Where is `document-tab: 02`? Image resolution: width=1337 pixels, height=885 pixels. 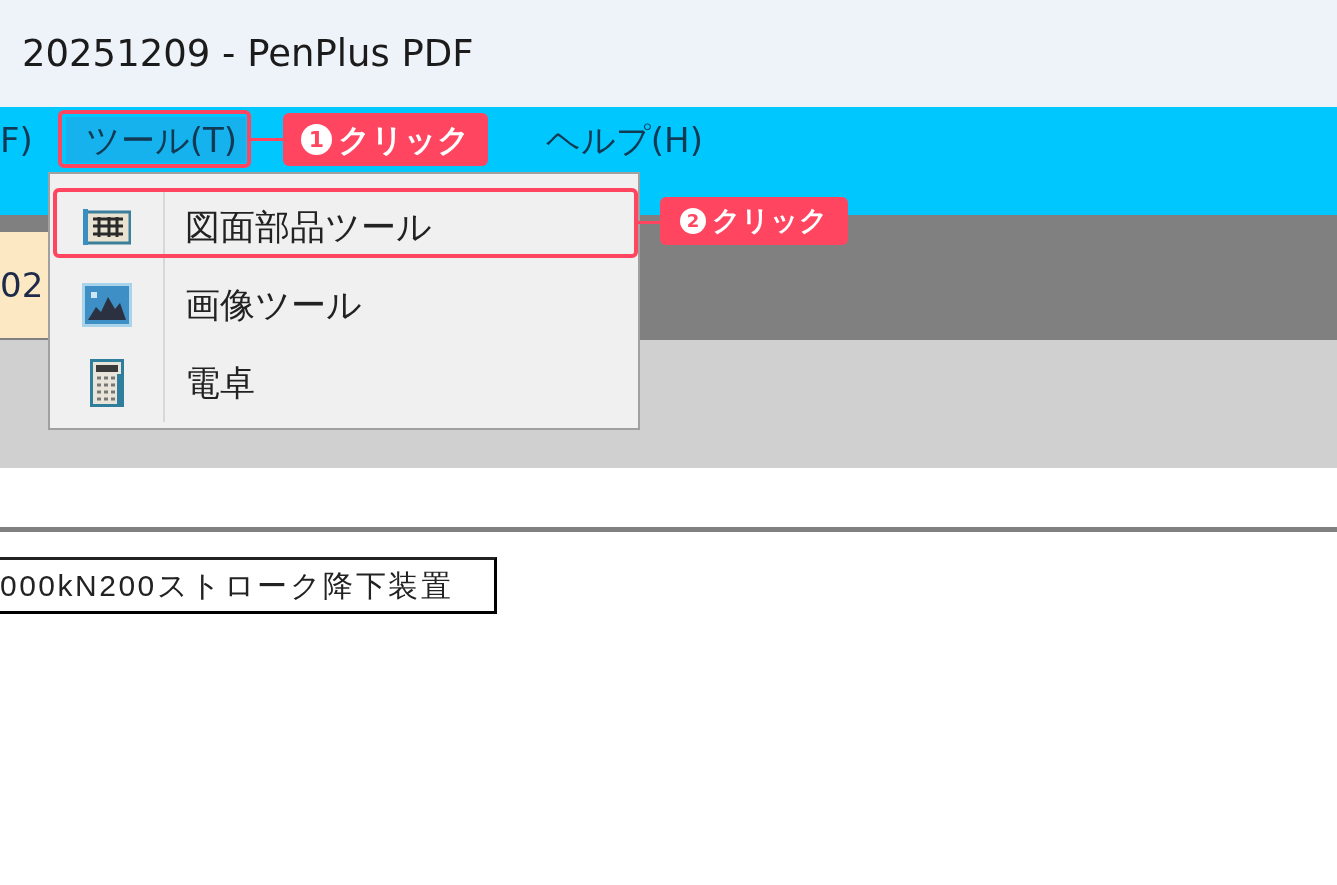
document-tab: 02 is located at coordinates (24, 285).